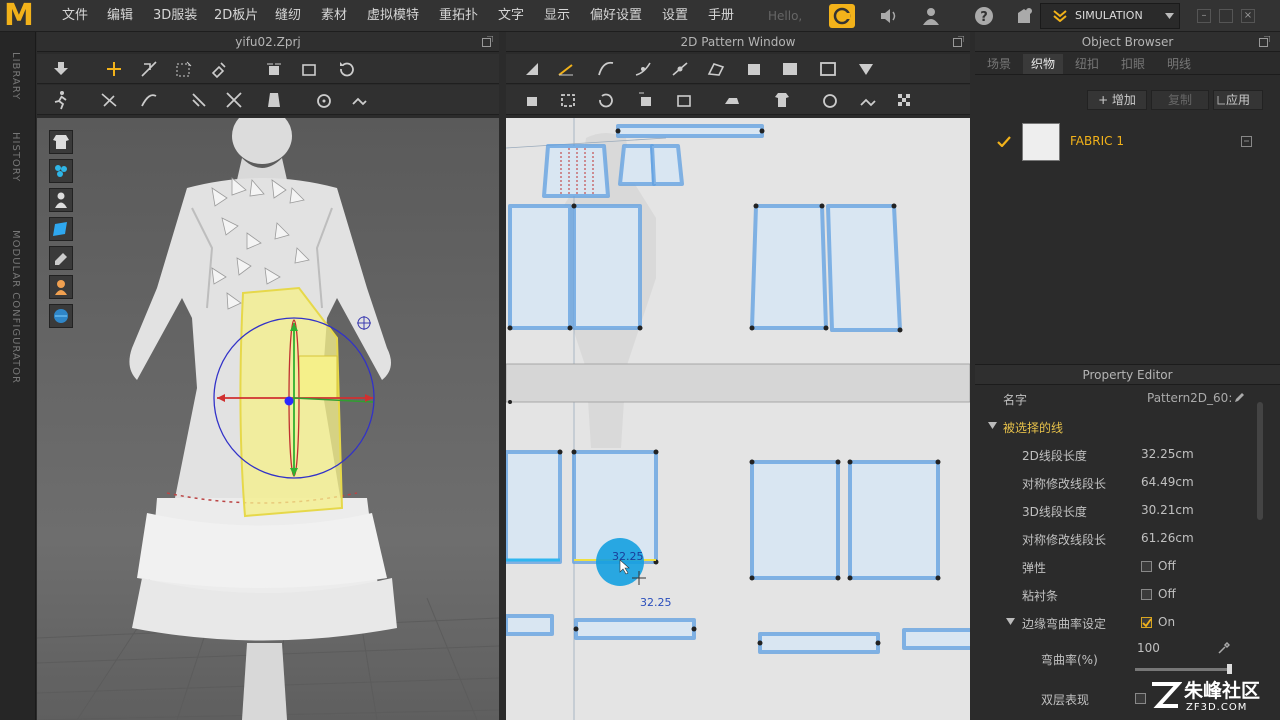 The height and width of the screenshot is (720, 1280). I want to click on history-tab: HISTORY, so click(15, 157).